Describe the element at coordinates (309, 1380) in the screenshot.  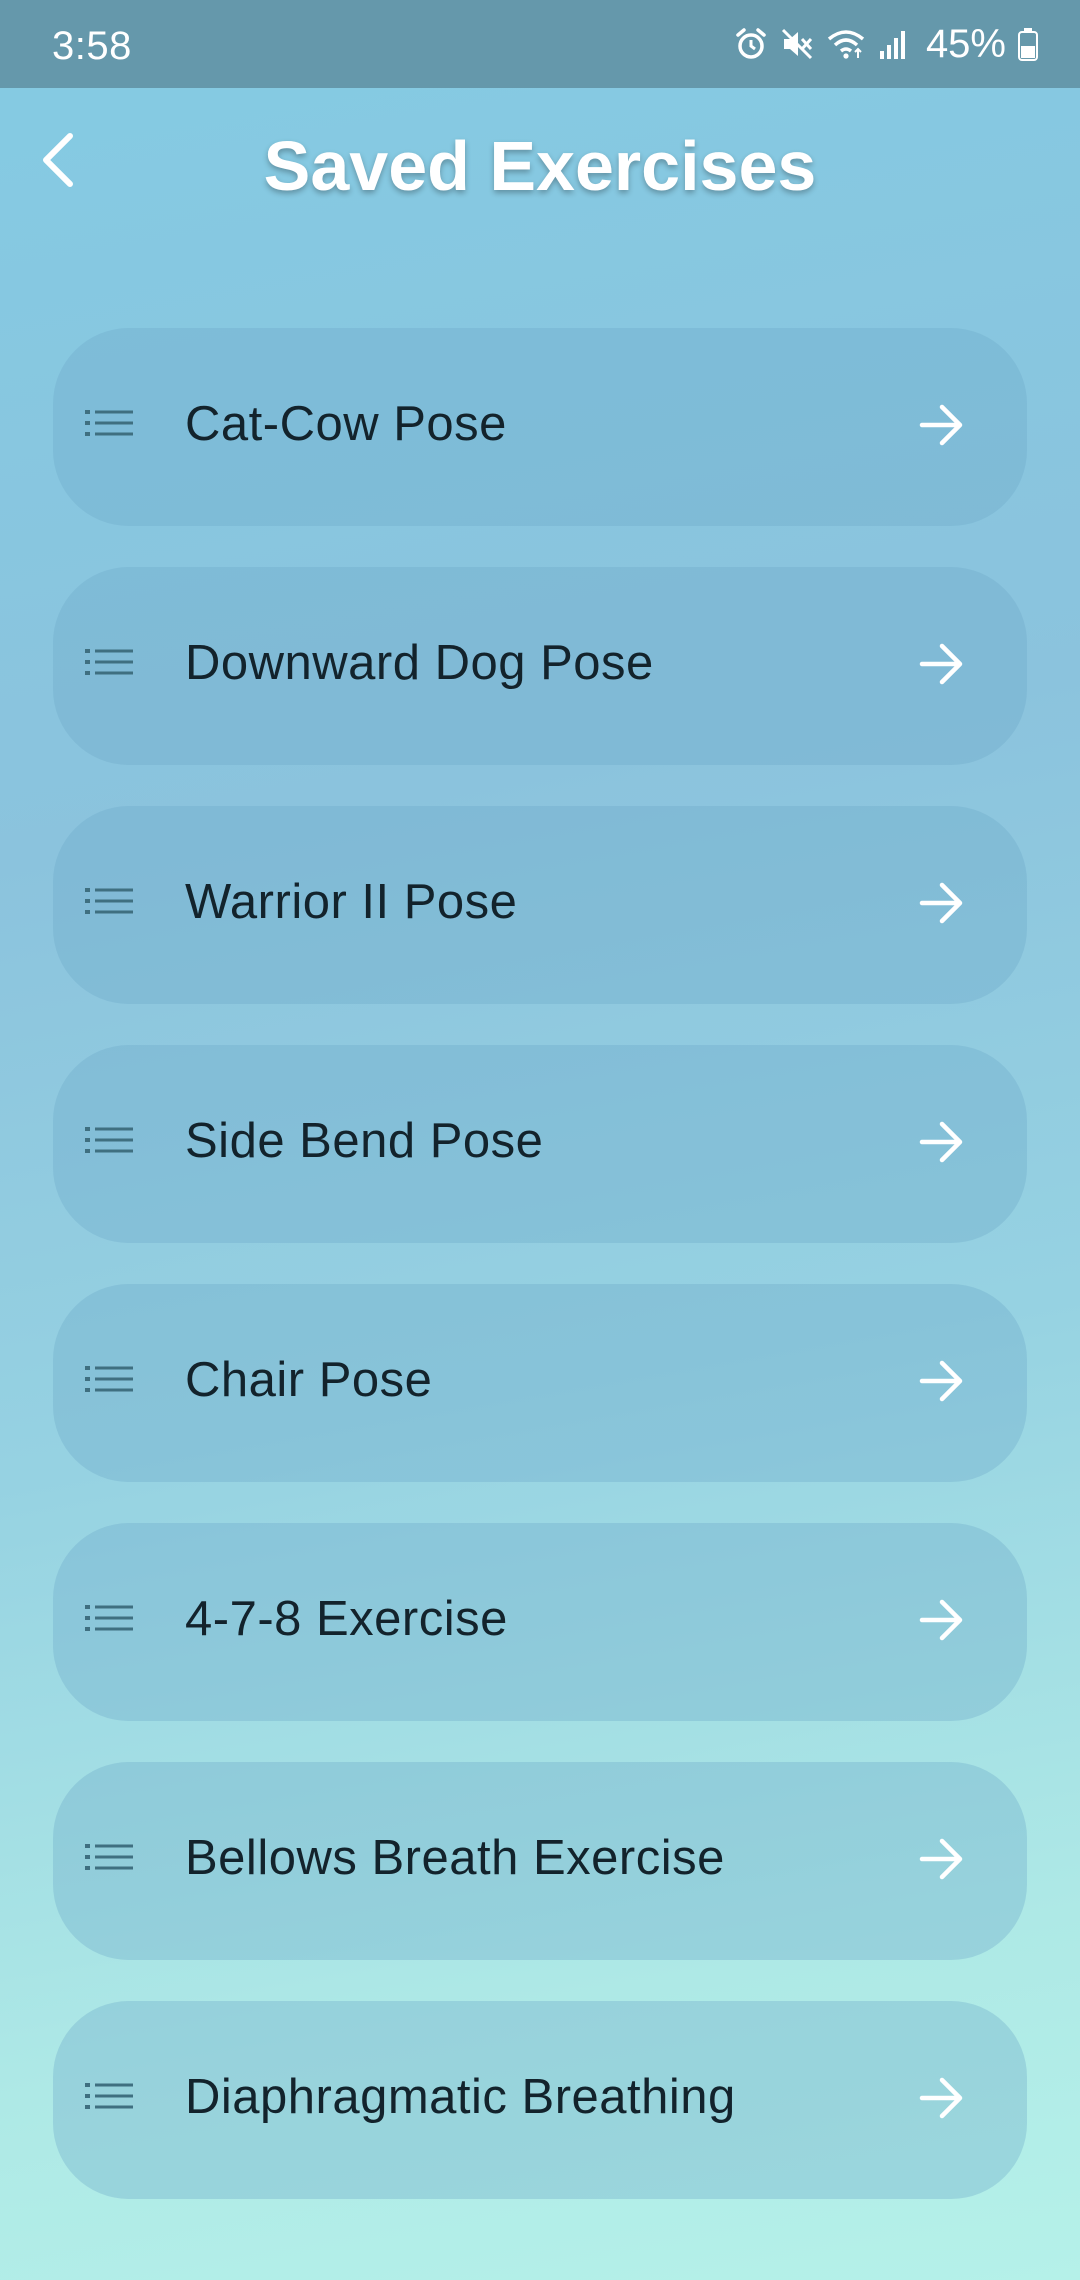
I see `exercise-label: Chair Pose` at that location.